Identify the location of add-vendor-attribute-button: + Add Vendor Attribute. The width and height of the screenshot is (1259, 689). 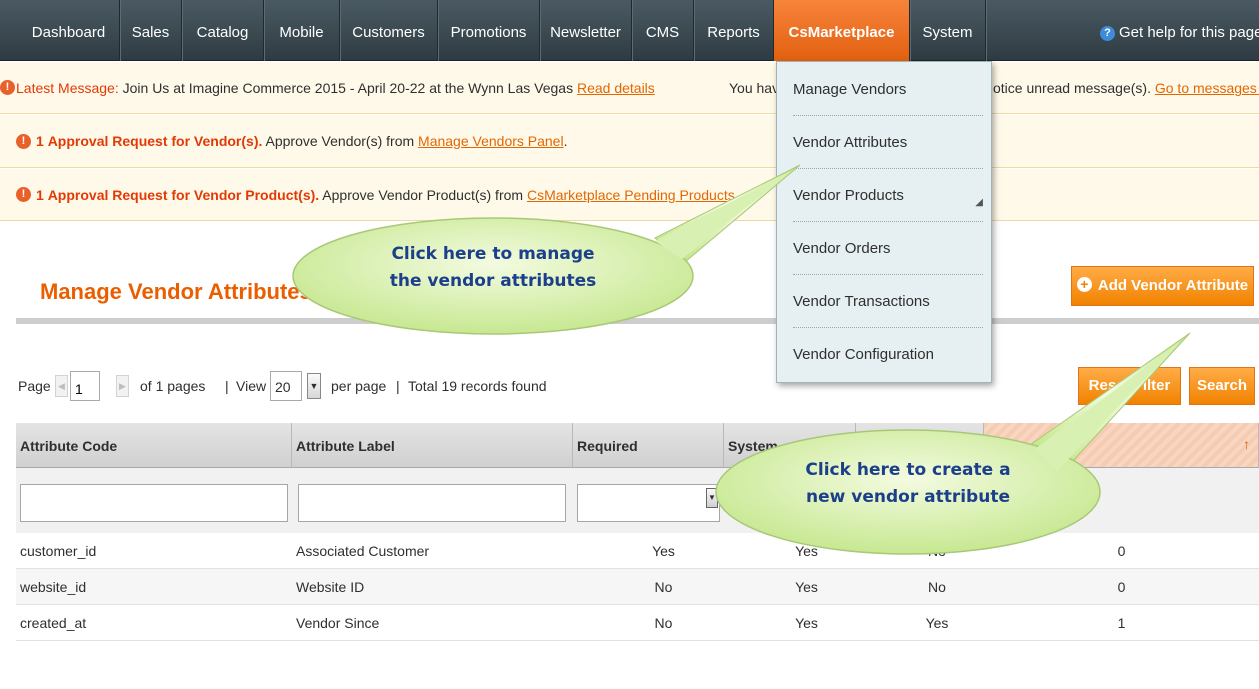
(1162, 286).